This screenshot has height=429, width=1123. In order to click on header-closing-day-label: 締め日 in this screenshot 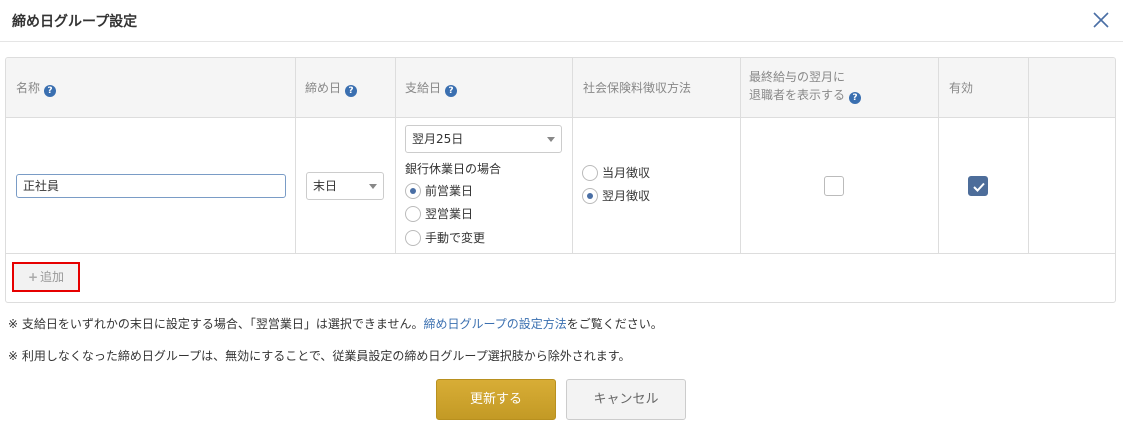, I will do `click(323, 88)`.